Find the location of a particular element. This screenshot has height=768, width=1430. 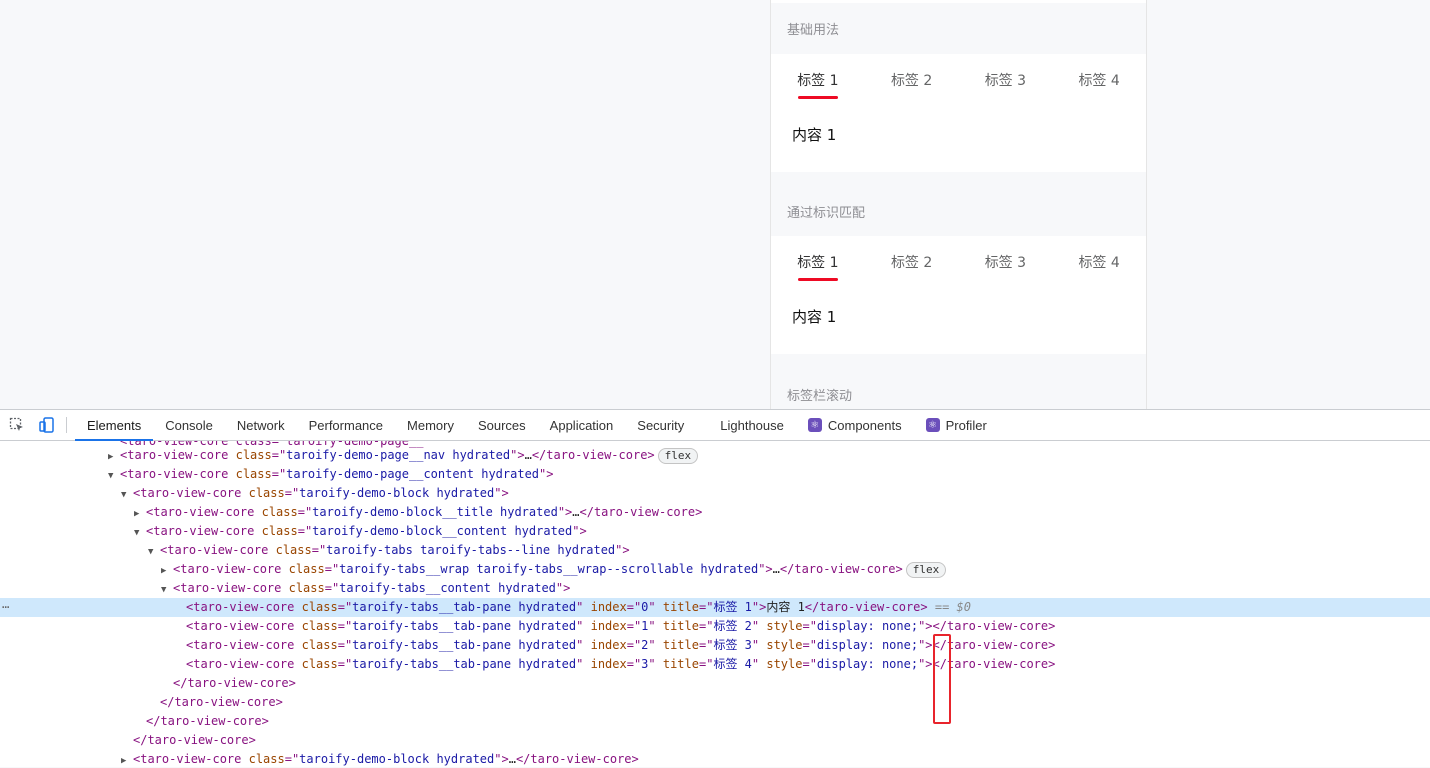

tab-sources: Sources is located at coordinates (502, 425).